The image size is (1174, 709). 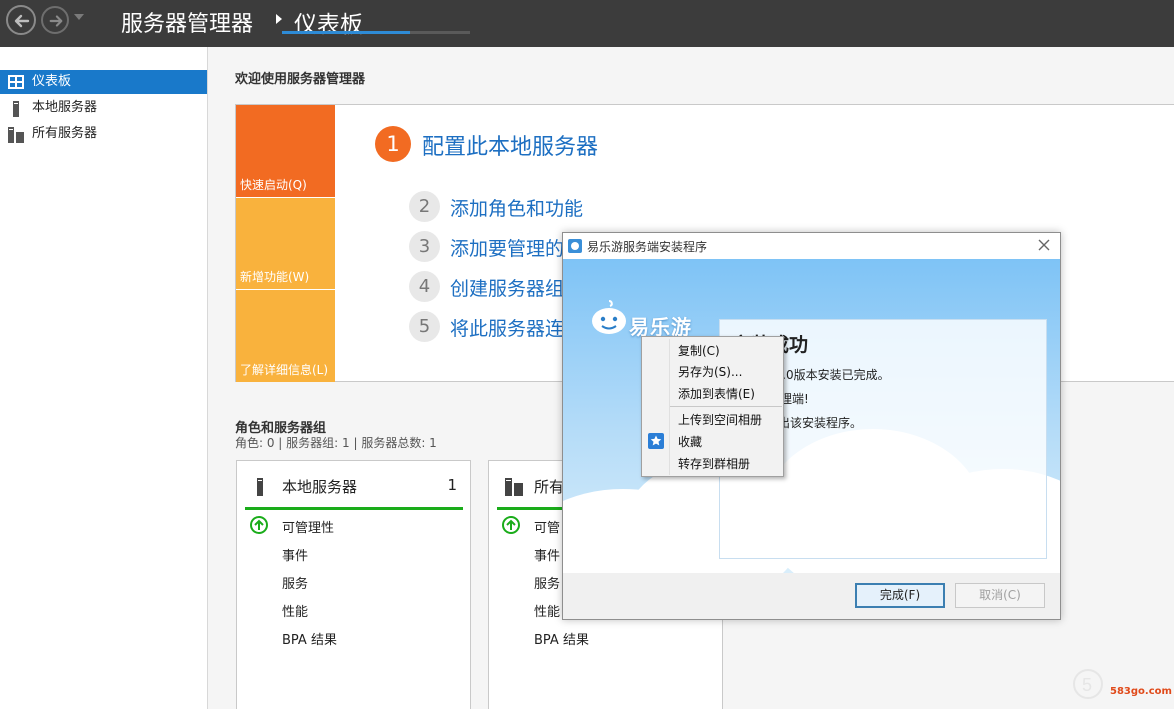 I want to click on card-row-manageability: 可管, so click(x=547, y=526).